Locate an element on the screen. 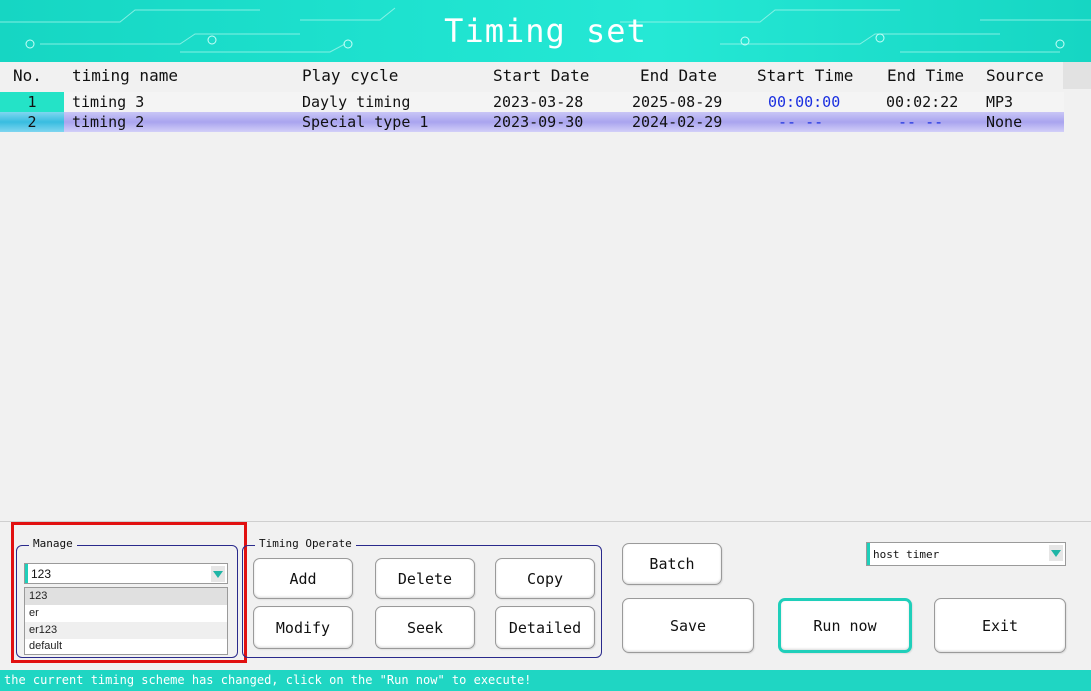 Image resolution: width=1091 pixels, height=691 pixels. end-date-cell: 2024-02-29 is located at coordinates (677, 122).